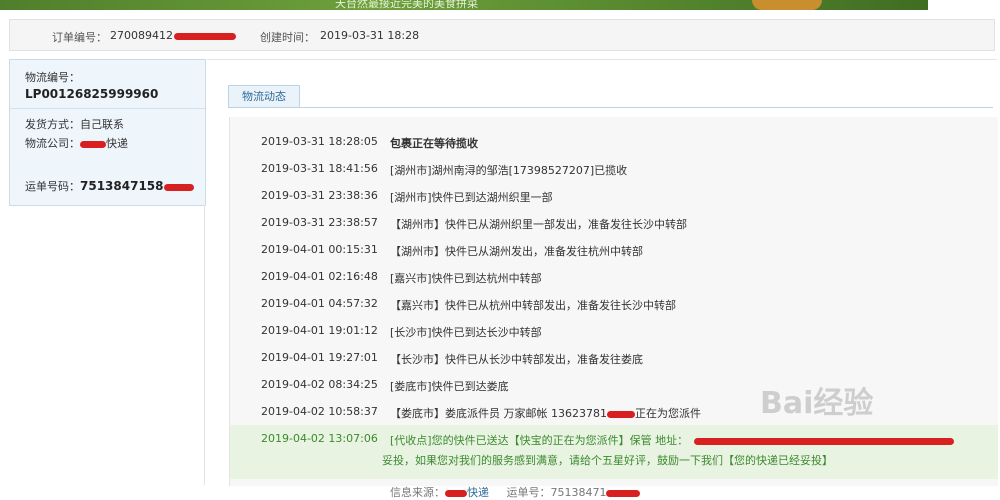  What do you see at coordinates (449, 386) in the screenshot?
I see `tracking-message: [娄底市]快件已到达娄底` at bounding box center [449, 386].